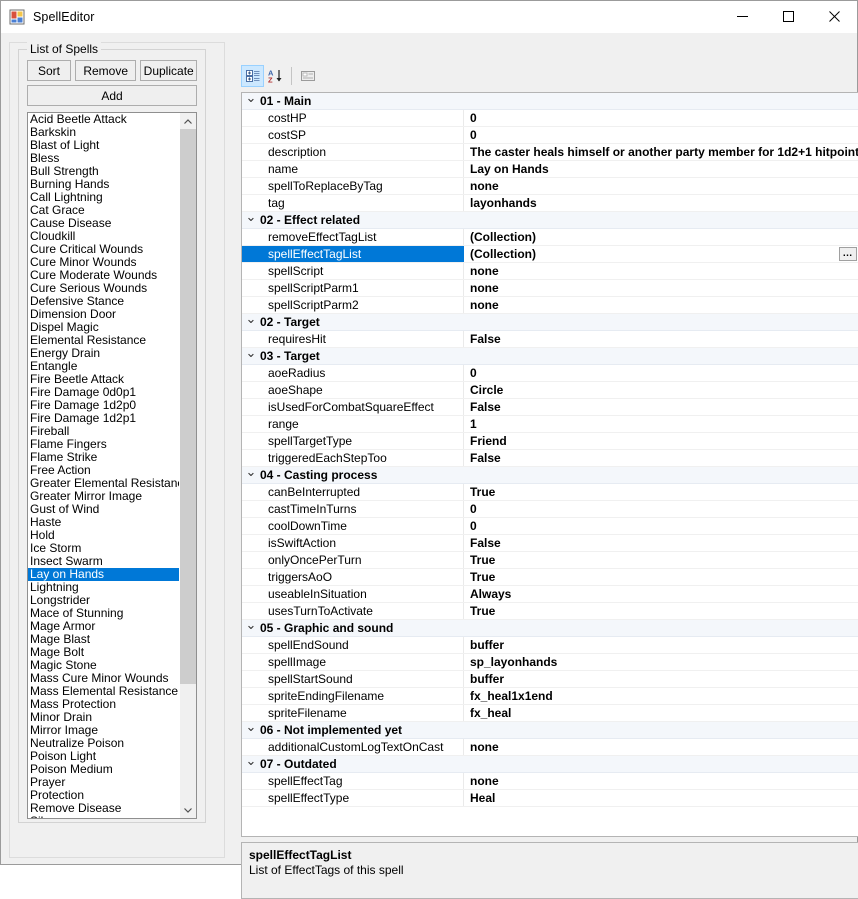  I want to click on property-row: triggeredEachStepToo False, so click(550, 458).